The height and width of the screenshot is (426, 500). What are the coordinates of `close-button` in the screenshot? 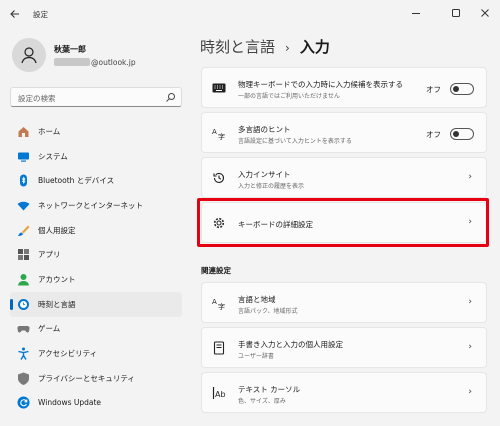 It's located at (485, 13).